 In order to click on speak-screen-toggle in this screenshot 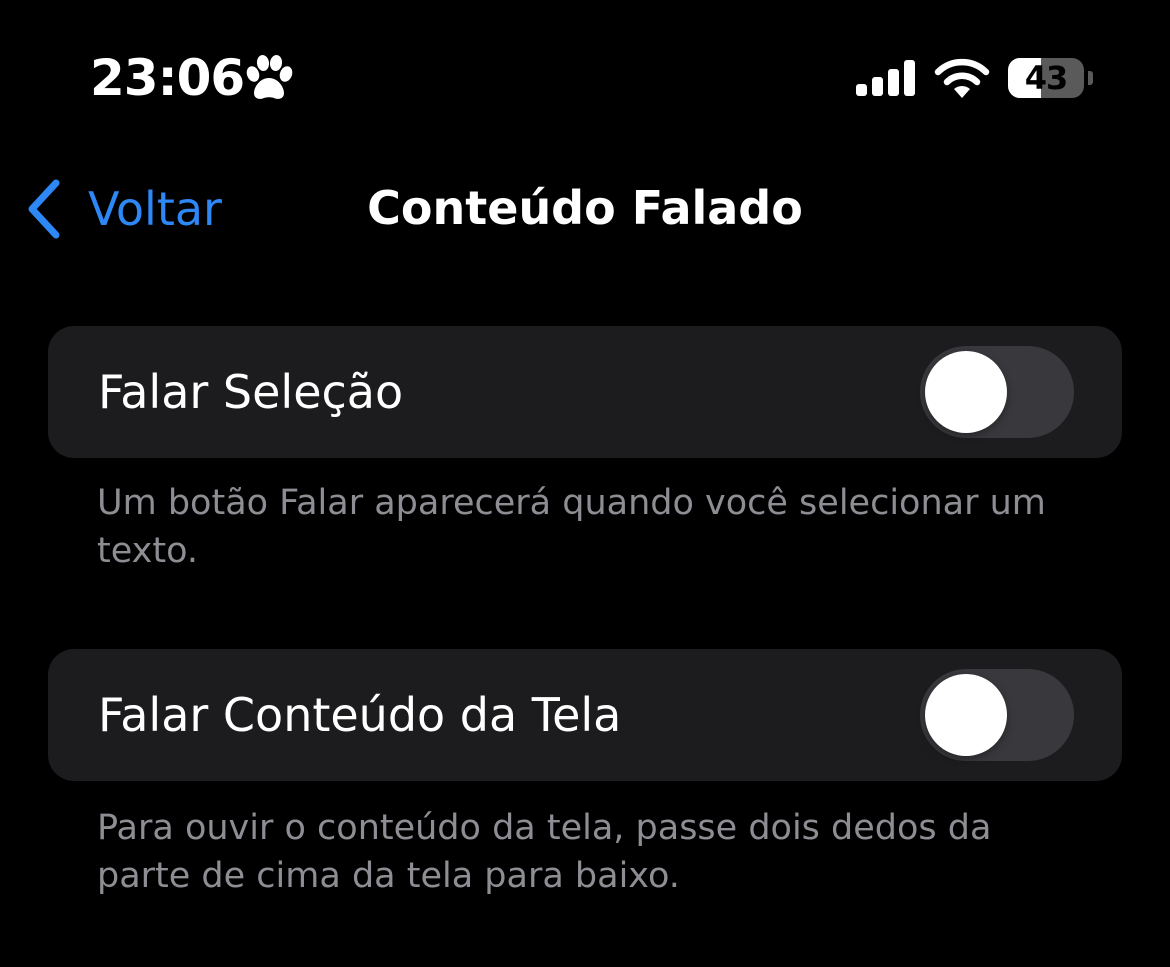, I will do `click(997, 715)`.